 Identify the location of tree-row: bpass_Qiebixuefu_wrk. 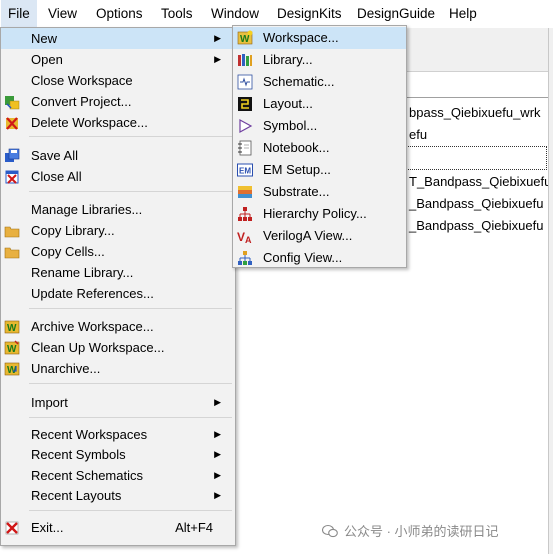
(475, 113).